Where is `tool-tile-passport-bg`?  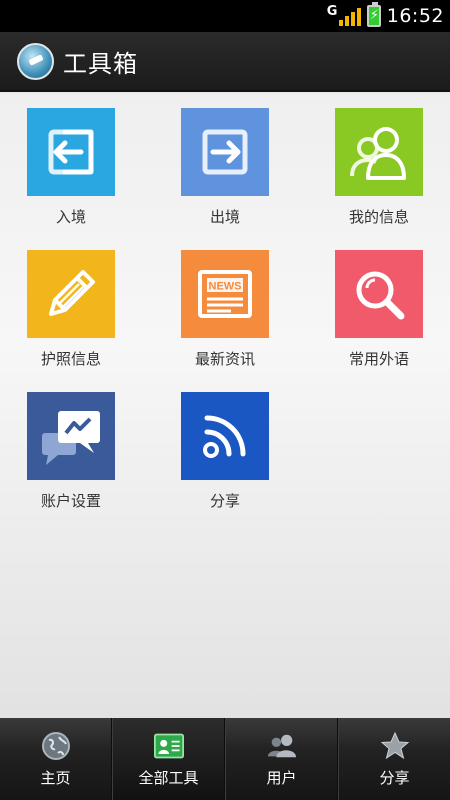
tool-tile-passport-bg is located at coordinates (71, 294).